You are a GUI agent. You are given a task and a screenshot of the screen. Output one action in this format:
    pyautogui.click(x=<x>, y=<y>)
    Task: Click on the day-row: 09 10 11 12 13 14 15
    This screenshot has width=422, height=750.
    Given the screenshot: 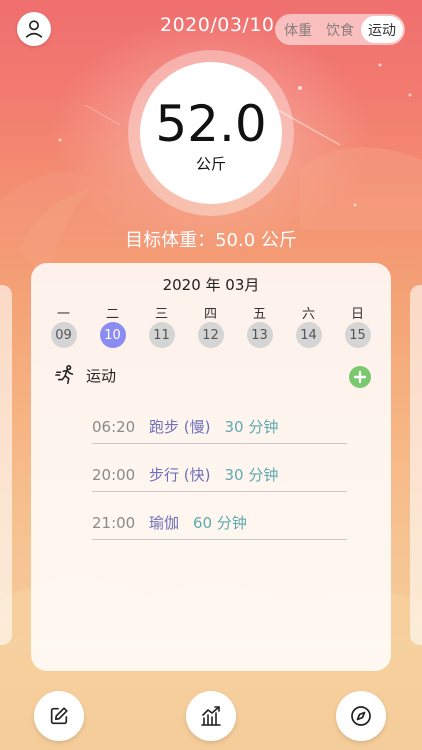 What is the action you would take?
    pyautogui.click(x=211, y=335)
    